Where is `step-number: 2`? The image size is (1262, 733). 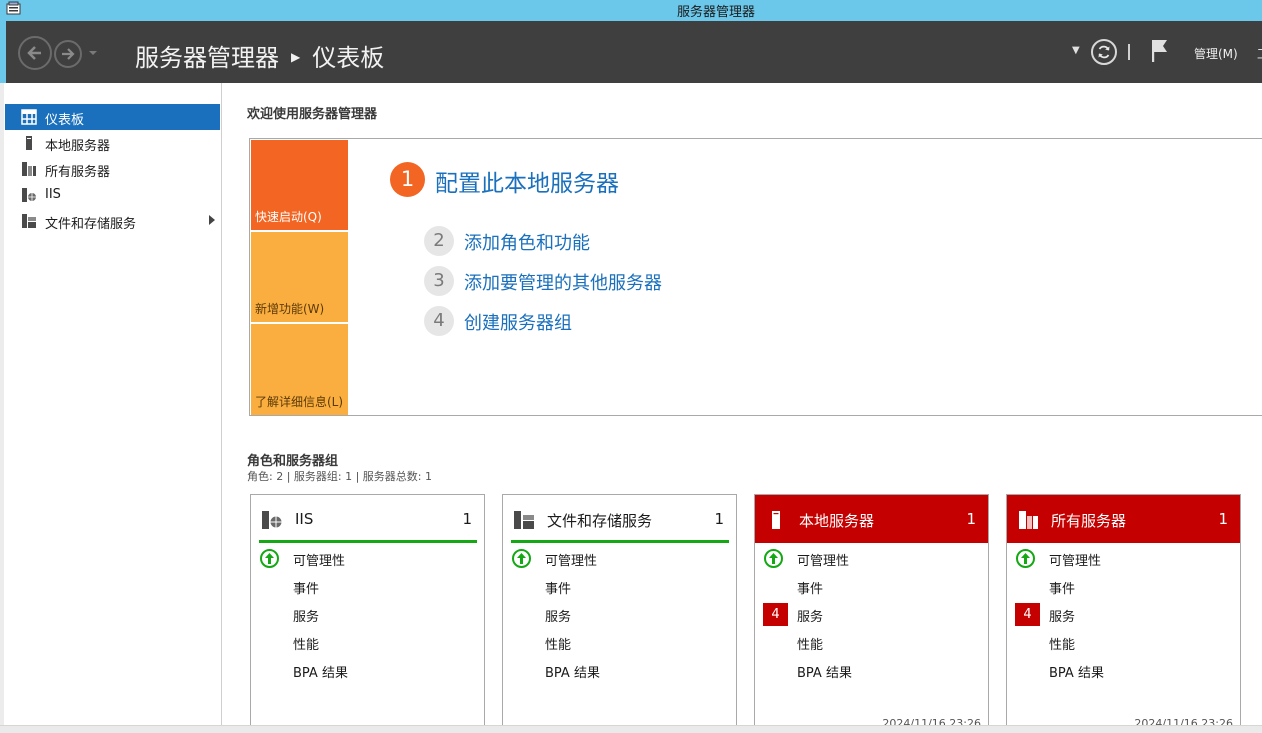
step-number: 2 is located at coordinates (439, 241).